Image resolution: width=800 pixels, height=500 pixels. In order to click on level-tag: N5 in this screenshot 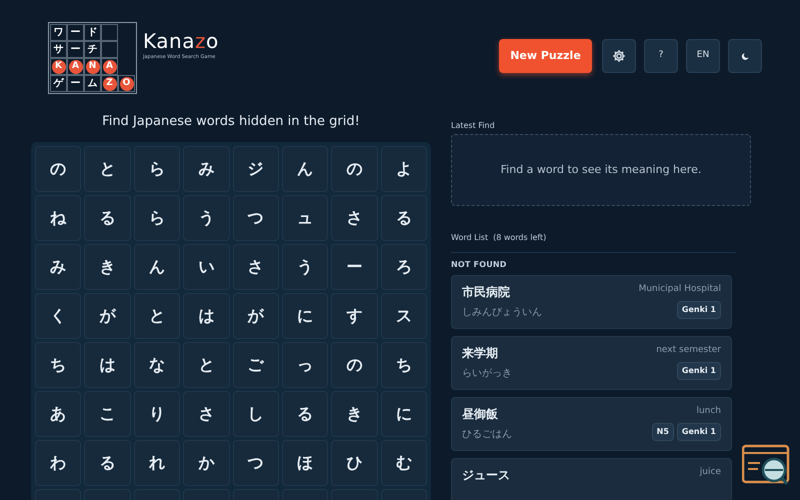, I will do `click(663, 431)`.